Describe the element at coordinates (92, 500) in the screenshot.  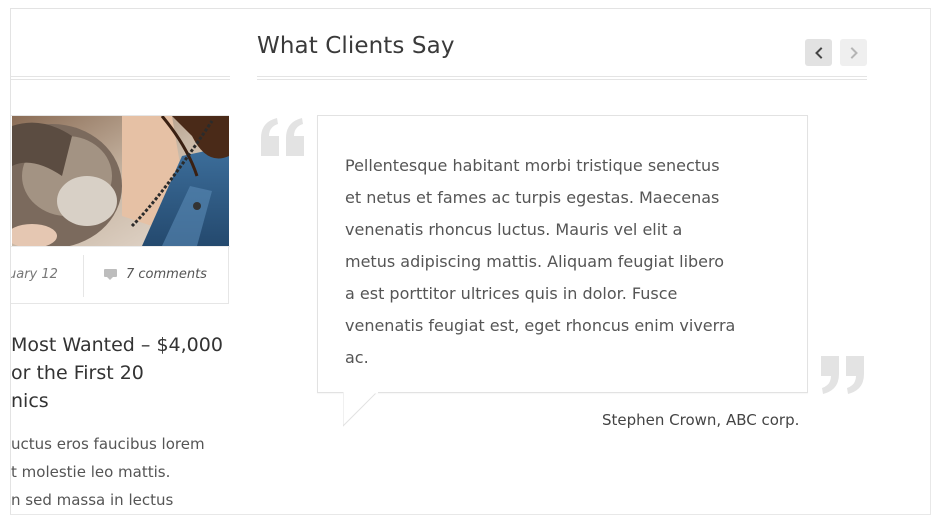
I see `post-excerpt-line: n sed massa in lectus` at that location.